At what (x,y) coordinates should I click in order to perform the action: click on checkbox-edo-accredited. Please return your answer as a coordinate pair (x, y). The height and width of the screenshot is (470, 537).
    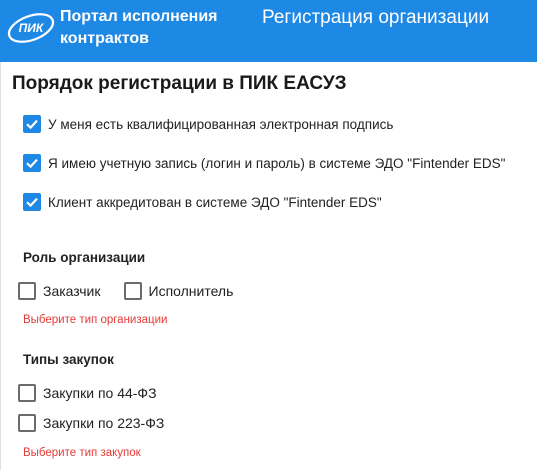
    Looking at the image, I should click on (32, 202).